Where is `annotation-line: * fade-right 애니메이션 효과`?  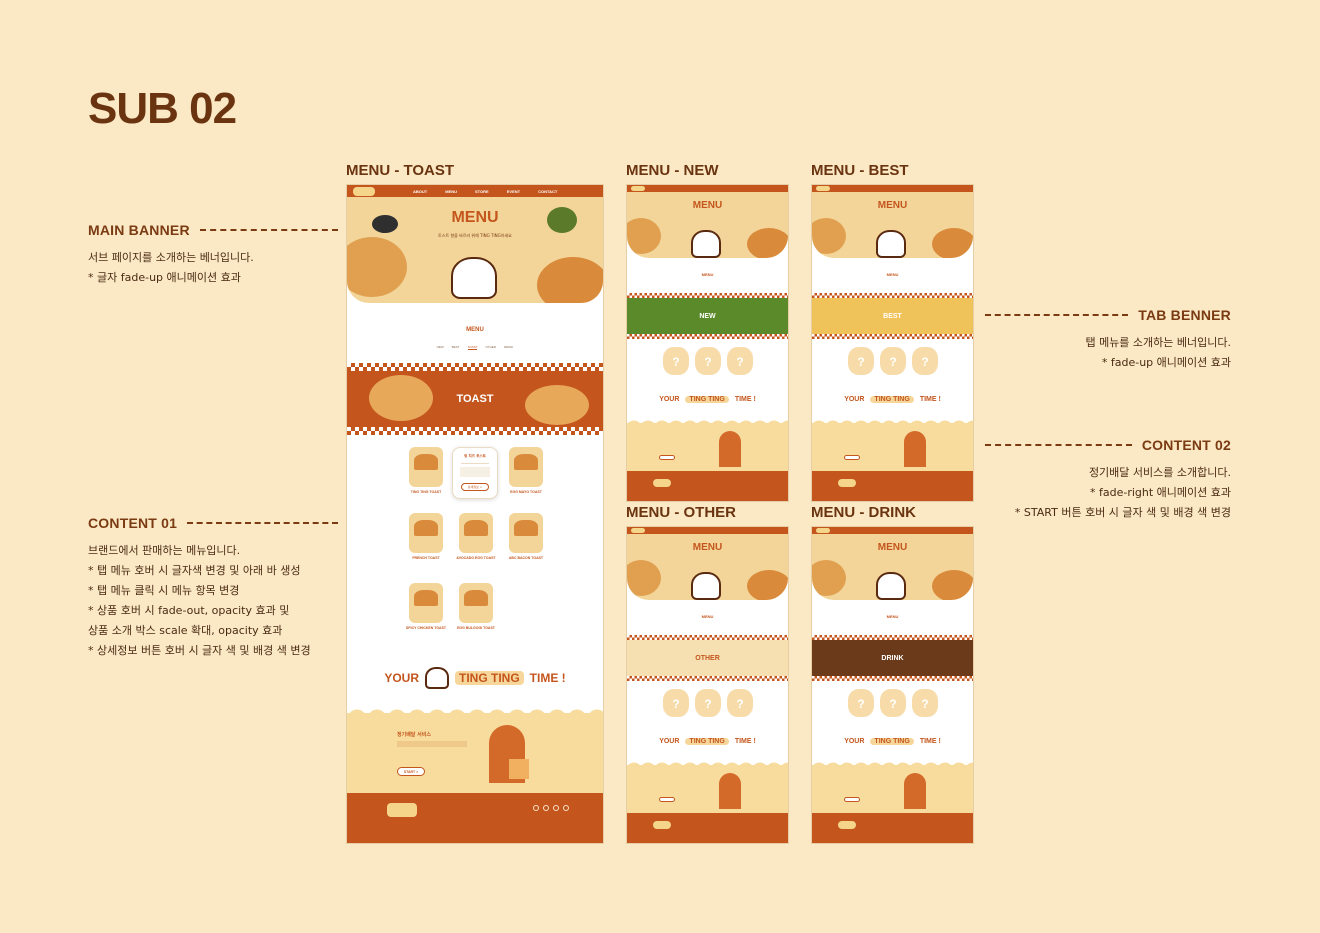
annotation-line: * fade-right 애니메이션 효과 is located at coordinates (1160, 492).